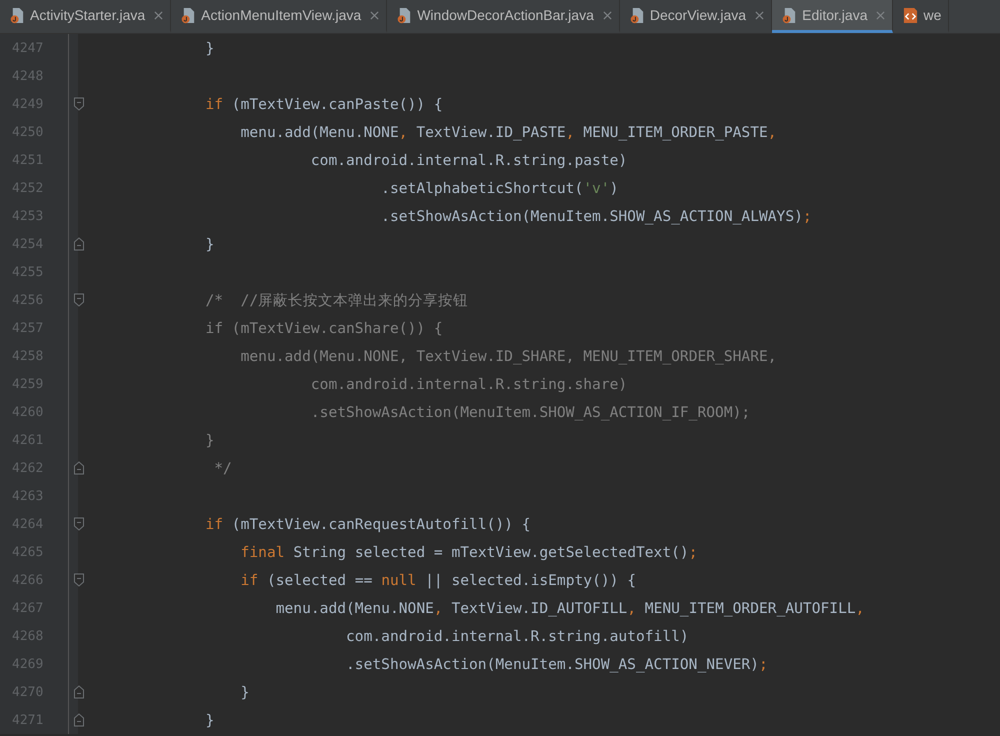 The width and height of the screenshot is (1000, 736). What do you see at coordinates (517, 636) in the screenshot?
I see `code-line: com.android.internal.R.string.autofill)` at bounding box center [517, 636].